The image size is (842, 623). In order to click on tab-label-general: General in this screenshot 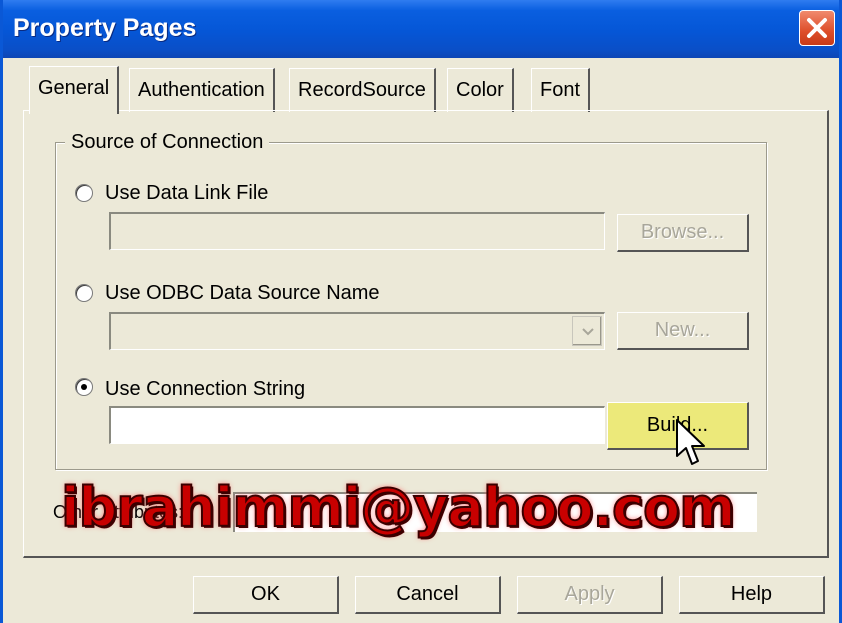, I will do `click(74, 88)`.